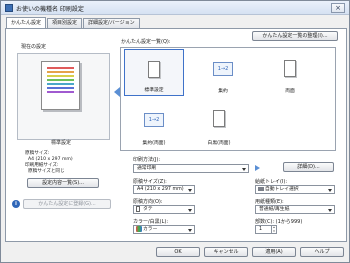 This screenshot has height=263, width=350. I want to click on print-size-summary-value: 原稿サイズと同じ, so click(46, 171).